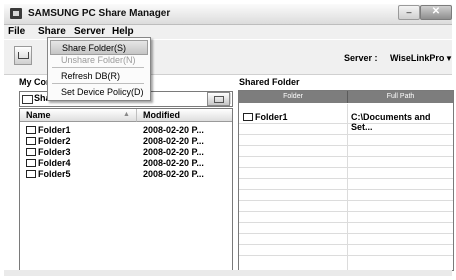  Describe the element at coordinates (400, 97) in the screenshot. I see `column-header-full-path: Full Path` at that location.